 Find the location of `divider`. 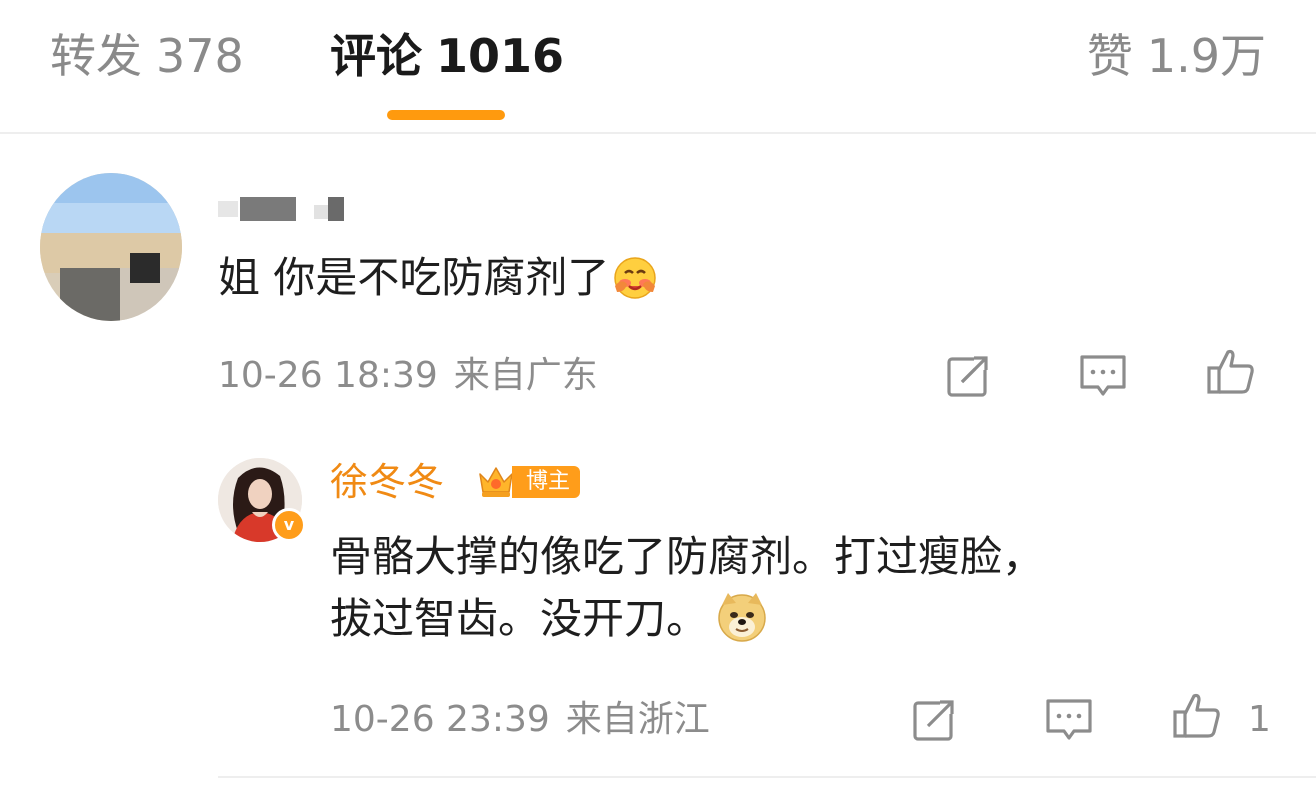

divider is located at coordinates (767, 777).